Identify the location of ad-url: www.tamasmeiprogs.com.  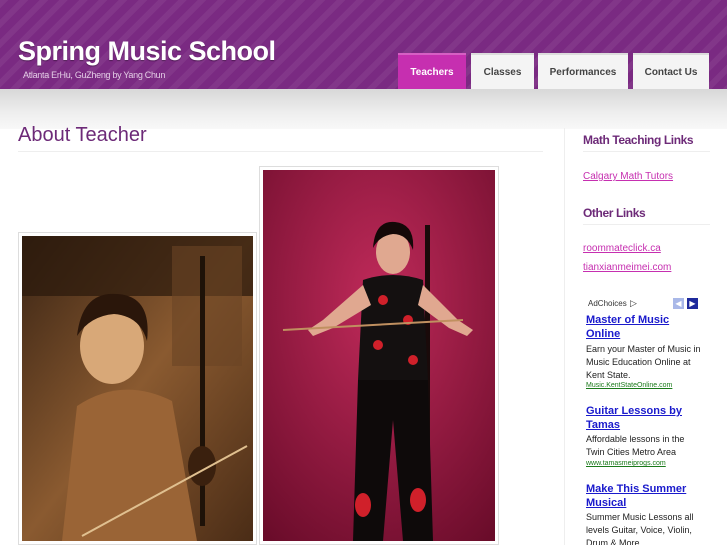
(626, 463).